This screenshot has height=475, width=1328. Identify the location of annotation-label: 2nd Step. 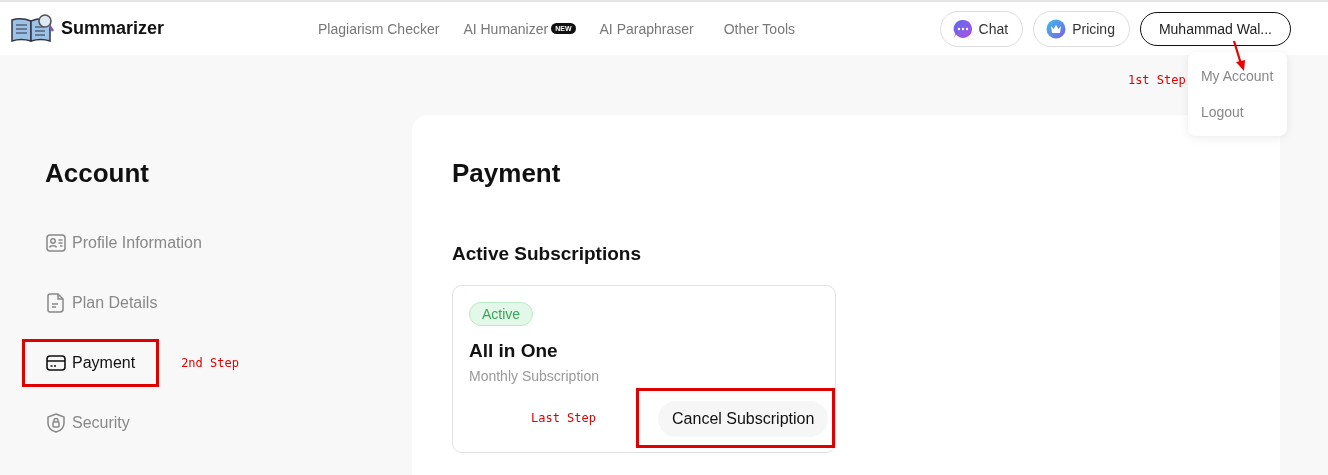
(210, 363).